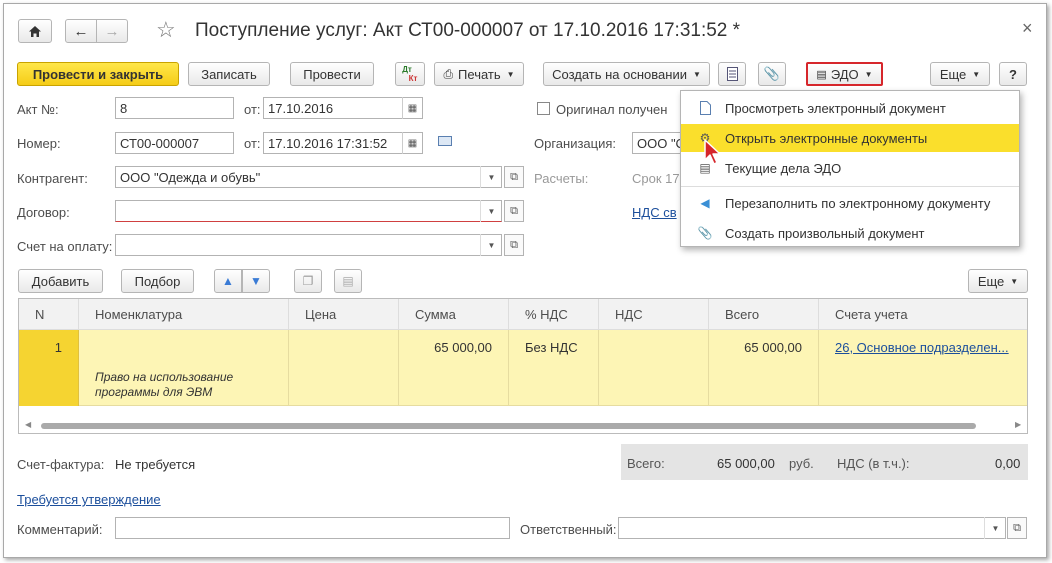 This screenshot has width=1052, height=563. Describe the element at coordinates (991, 281) in the screenshot. I see `table-more-label: Еще` at that location.